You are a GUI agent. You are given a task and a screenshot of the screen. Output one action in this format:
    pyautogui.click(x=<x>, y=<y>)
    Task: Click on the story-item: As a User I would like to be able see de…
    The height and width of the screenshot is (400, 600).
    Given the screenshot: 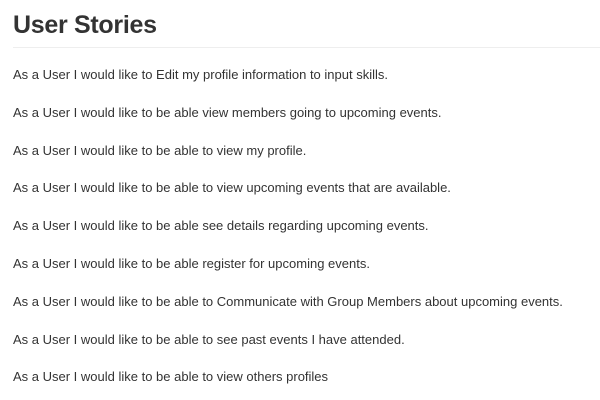 What is the action you would take?
    pyautogui.click(x=221, y=226)
    